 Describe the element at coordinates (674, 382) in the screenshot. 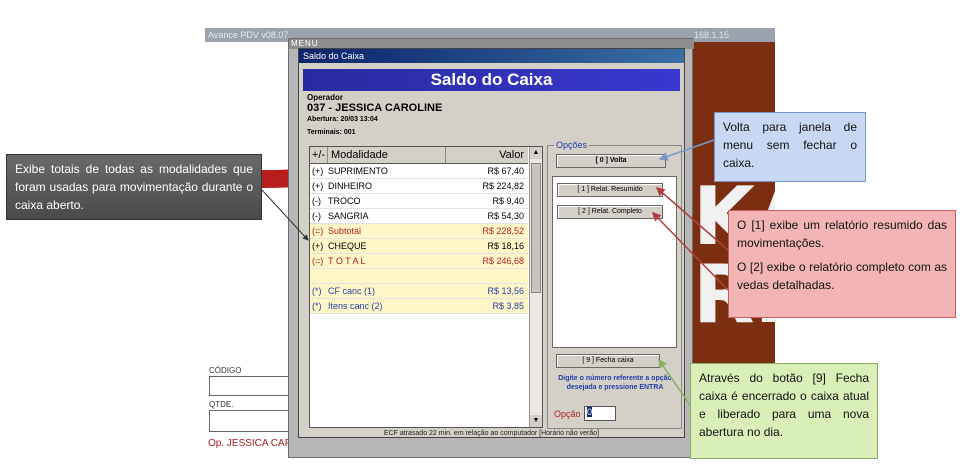

I see `arrow-fecha` at that location.